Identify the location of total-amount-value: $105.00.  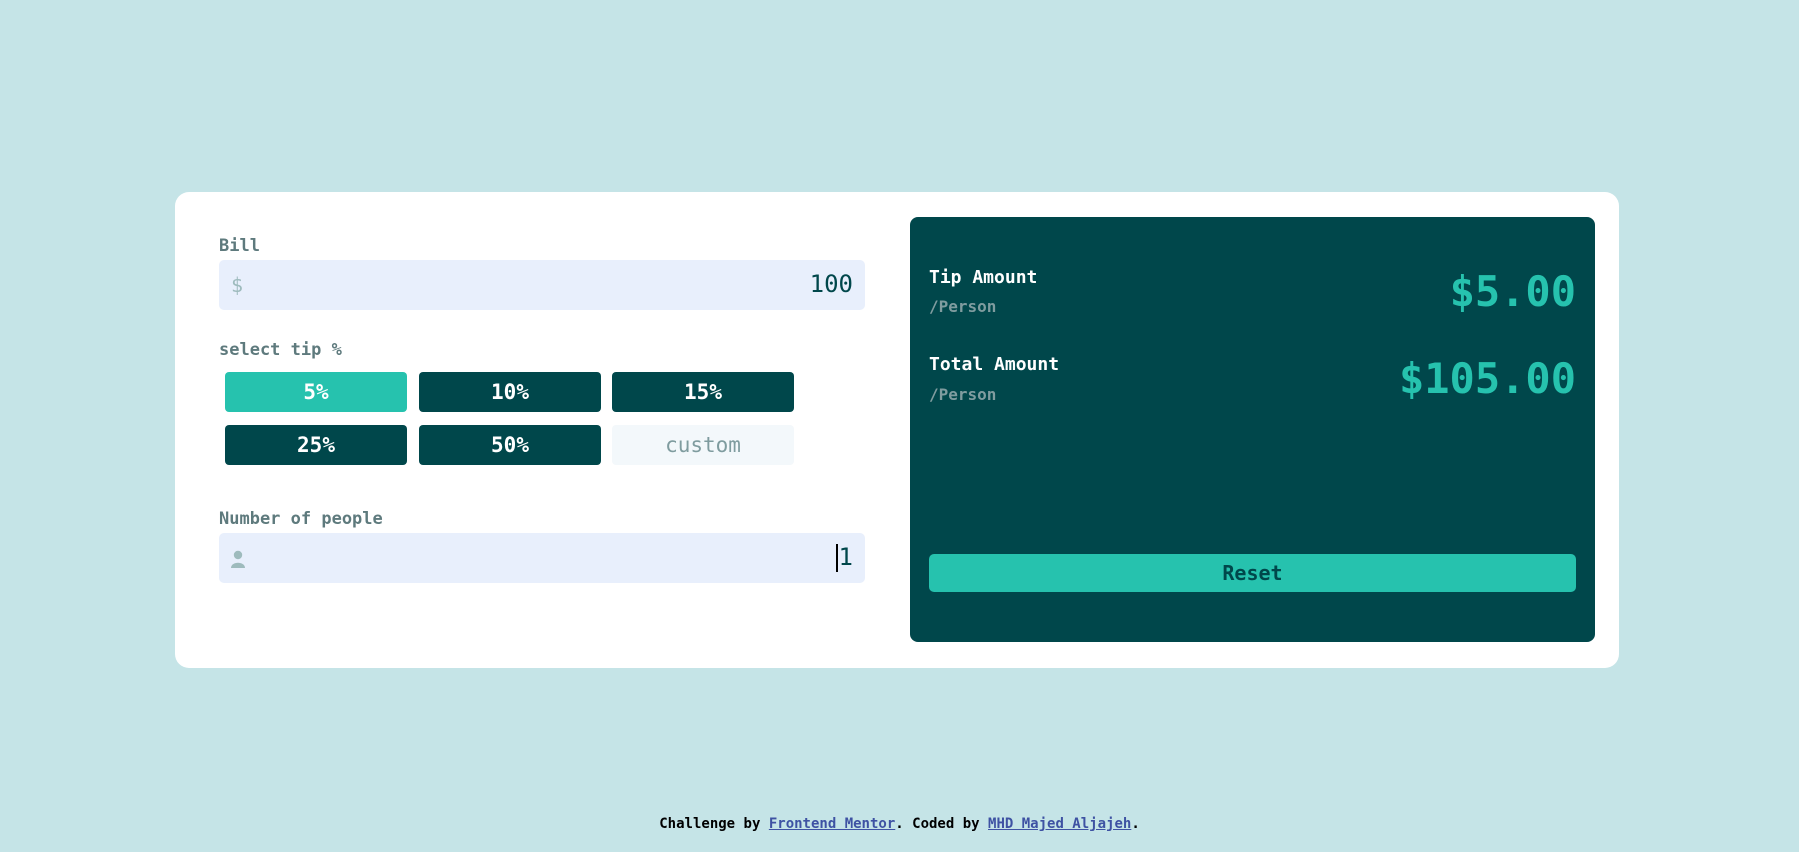
(1487, 378).